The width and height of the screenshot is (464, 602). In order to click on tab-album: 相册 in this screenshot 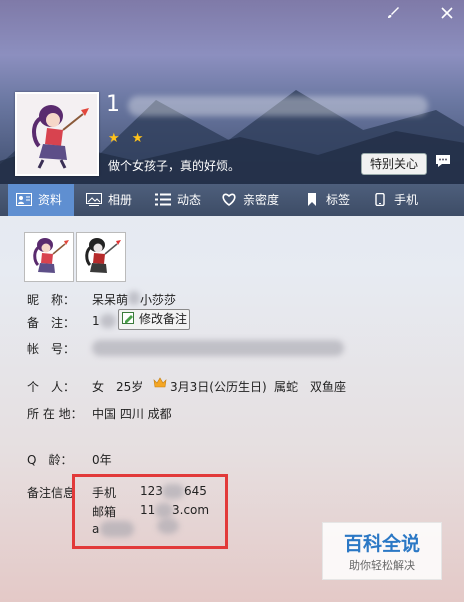, I will do `click(109, 200)`.